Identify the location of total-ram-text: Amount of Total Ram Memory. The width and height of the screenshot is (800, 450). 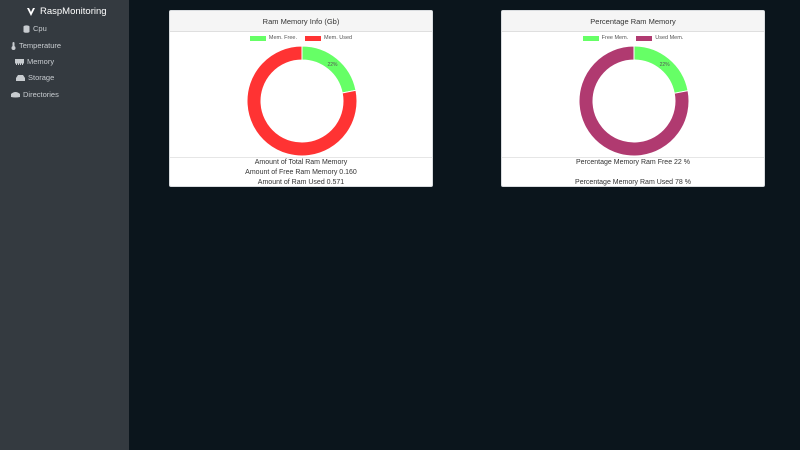
(301, 162).